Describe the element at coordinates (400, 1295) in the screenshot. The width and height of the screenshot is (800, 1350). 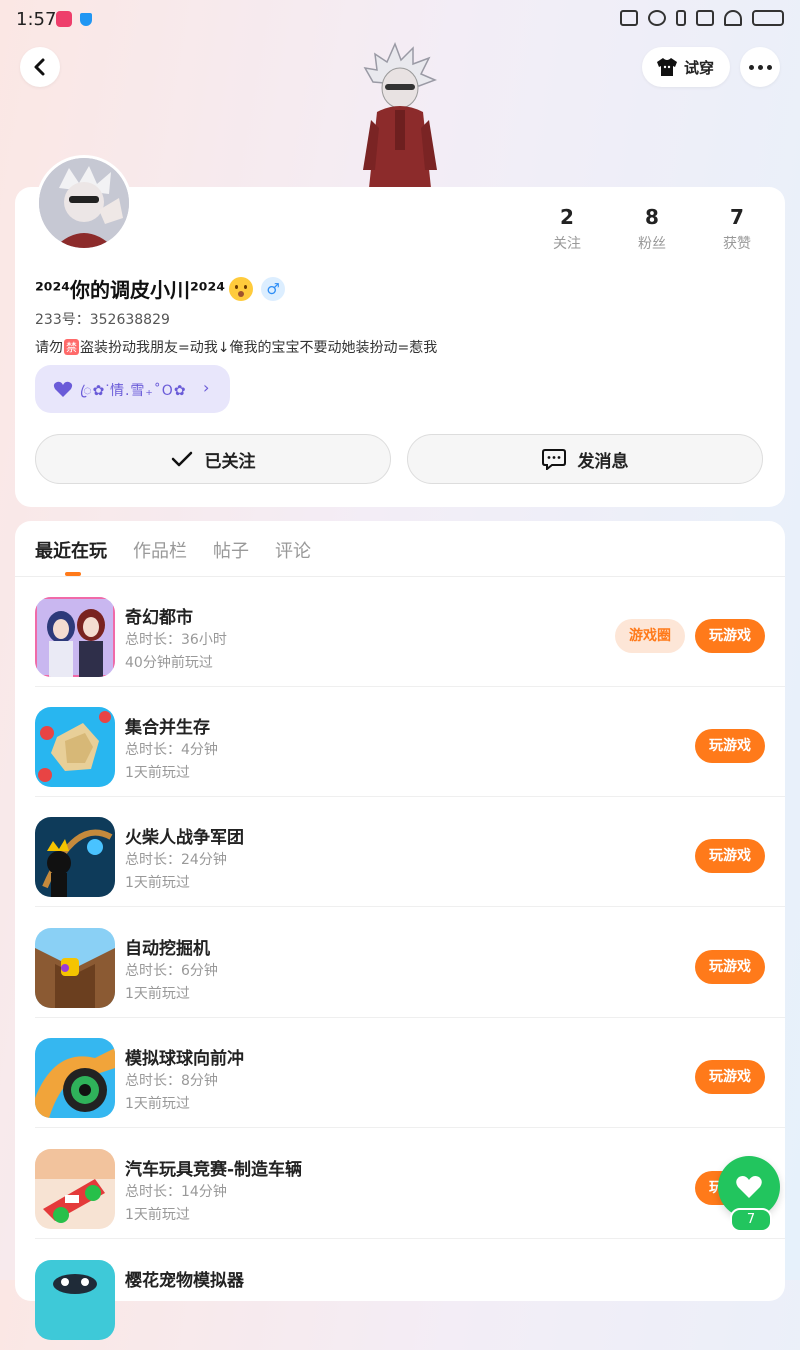
I see `game-row: 樱花宠物模拟器` at that location.